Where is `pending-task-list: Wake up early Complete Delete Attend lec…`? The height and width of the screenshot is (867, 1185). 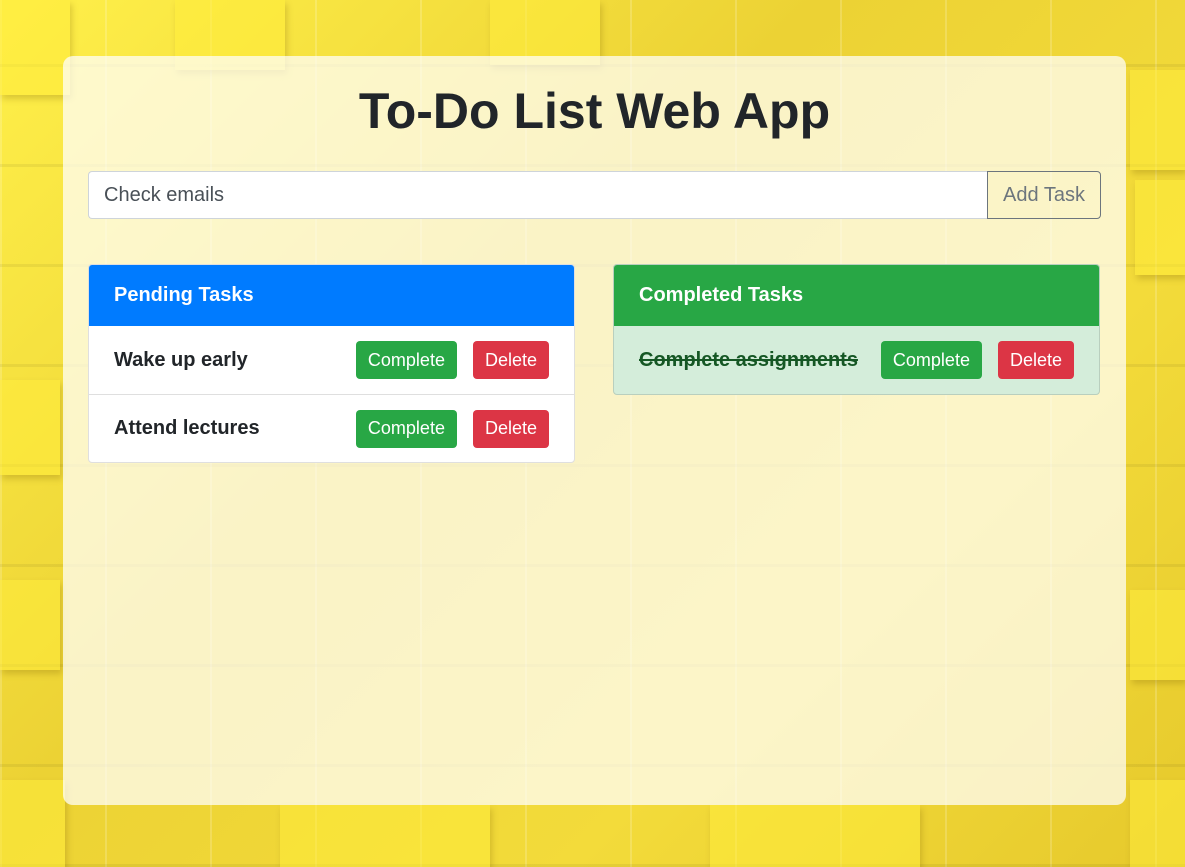 pending-task-list: Wake up early Complete Delete Attend lec… is located at coordinates (331, 394).